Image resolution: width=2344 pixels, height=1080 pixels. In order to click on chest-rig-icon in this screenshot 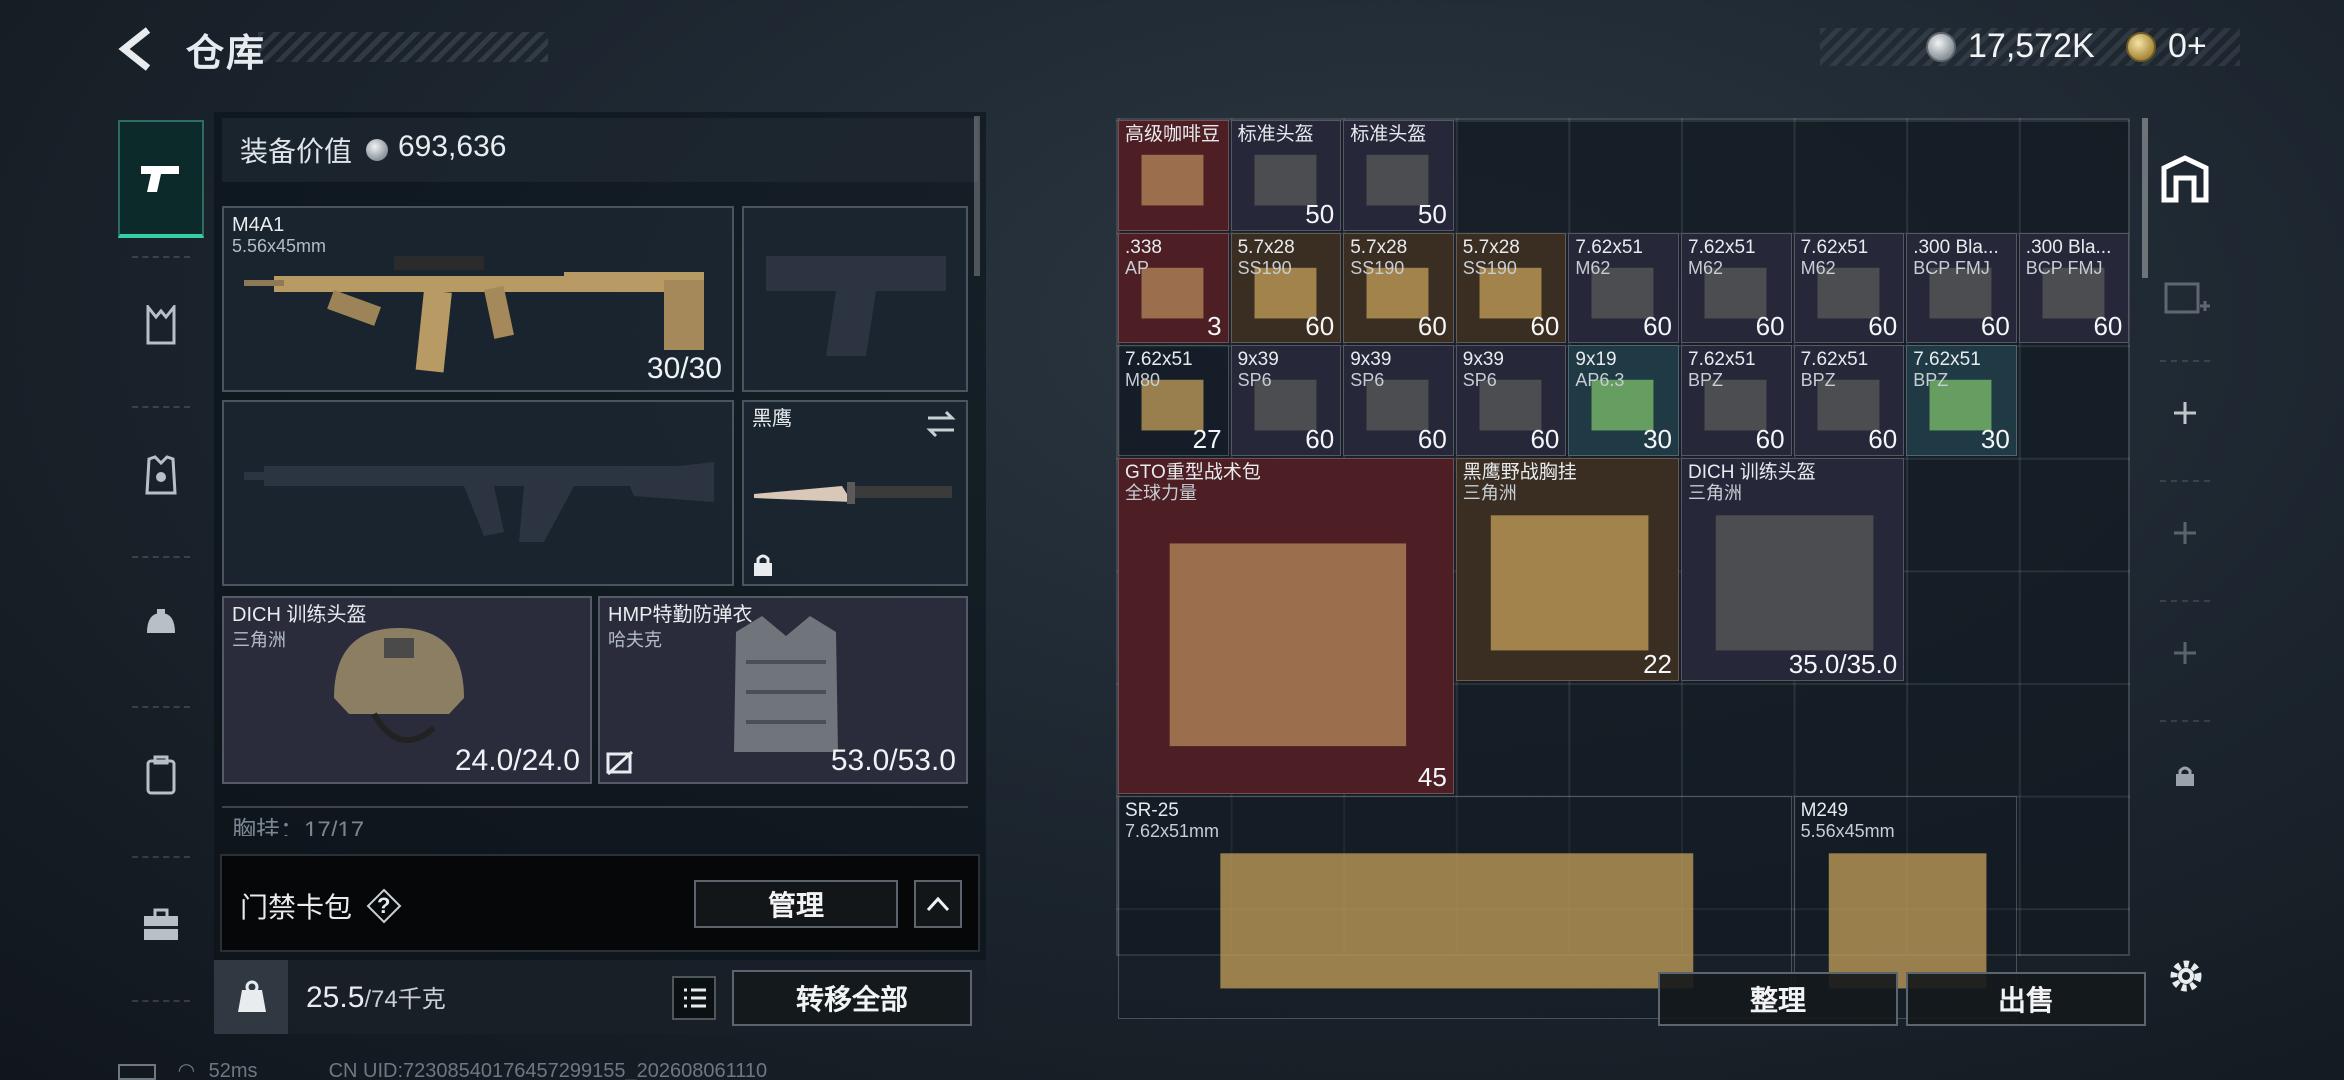, I will do `click(161, 325)`.